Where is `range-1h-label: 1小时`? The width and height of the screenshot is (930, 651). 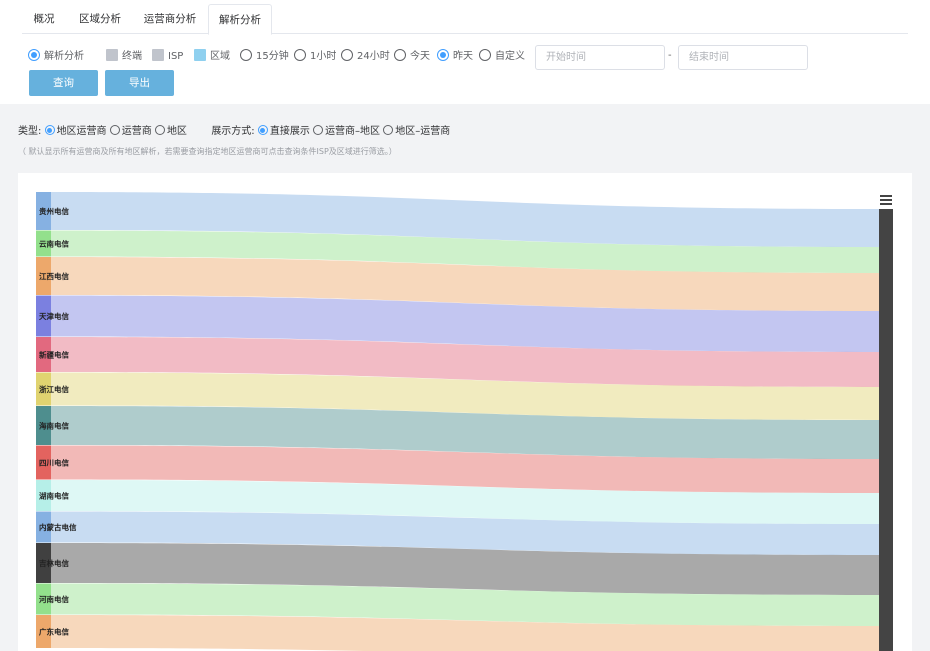
range-1h-label: 1小时 is located at coordinates (323, 56).